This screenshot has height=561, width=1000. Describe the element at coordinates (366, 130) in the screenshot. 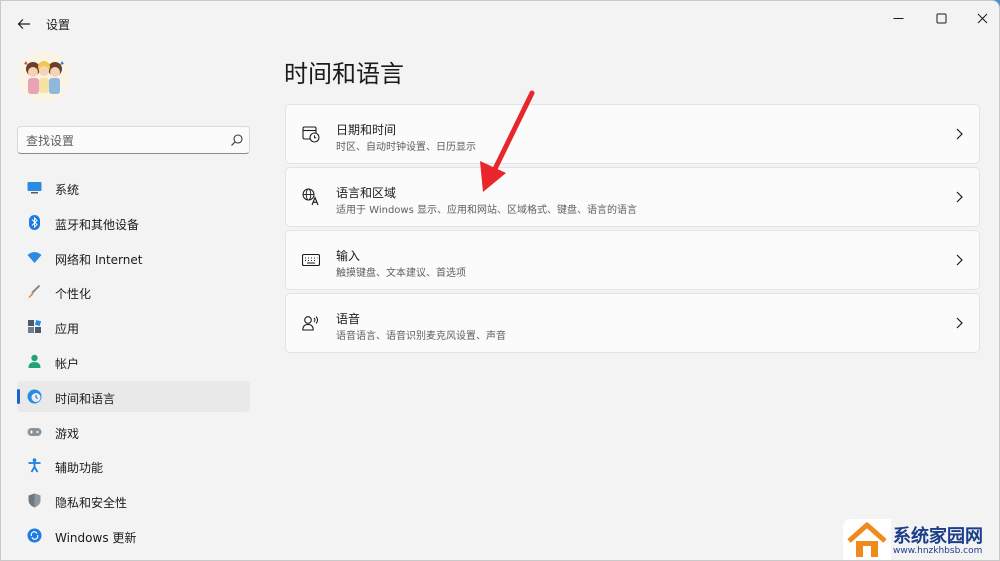

I see `card-title: 日期和时间` at that location.